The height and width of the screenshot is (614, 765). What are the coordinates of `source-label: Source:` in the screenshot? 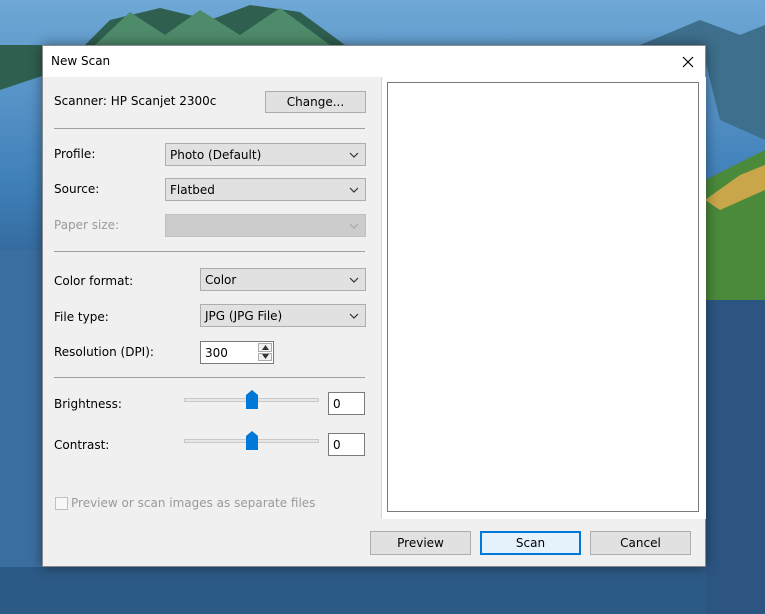 It's located at (77, 189).